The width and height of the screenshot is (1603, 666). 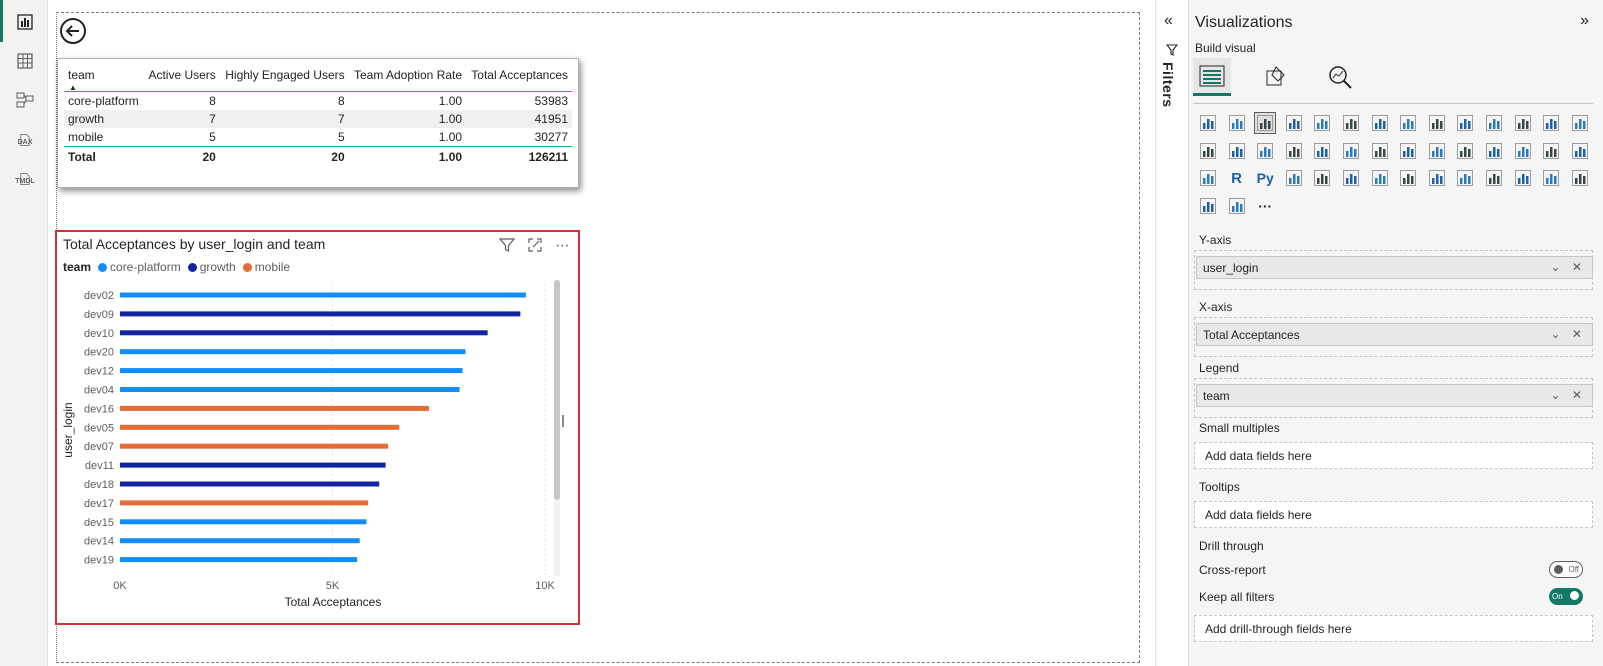 I want to click on matrix-icon, so click(x=1208, y=178).